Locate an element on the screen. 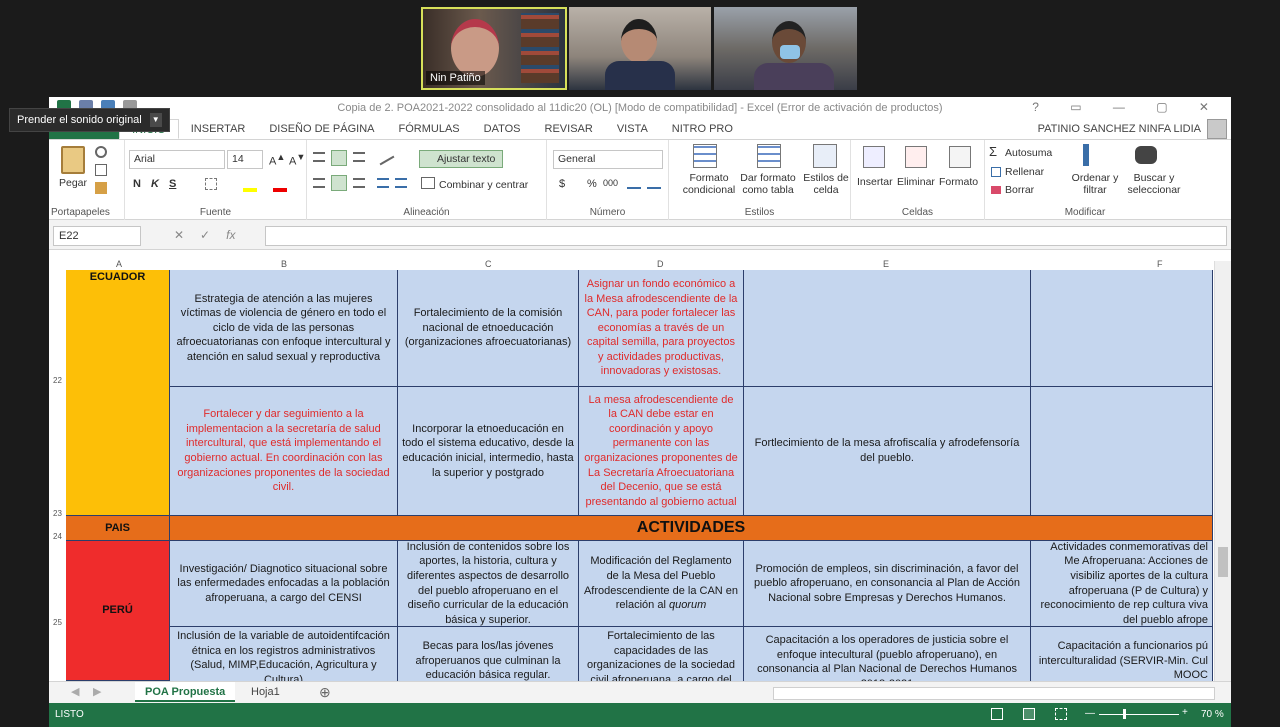 This screenshot has height=727, width=1280. column-header: D is located at coordinates (660, 264).